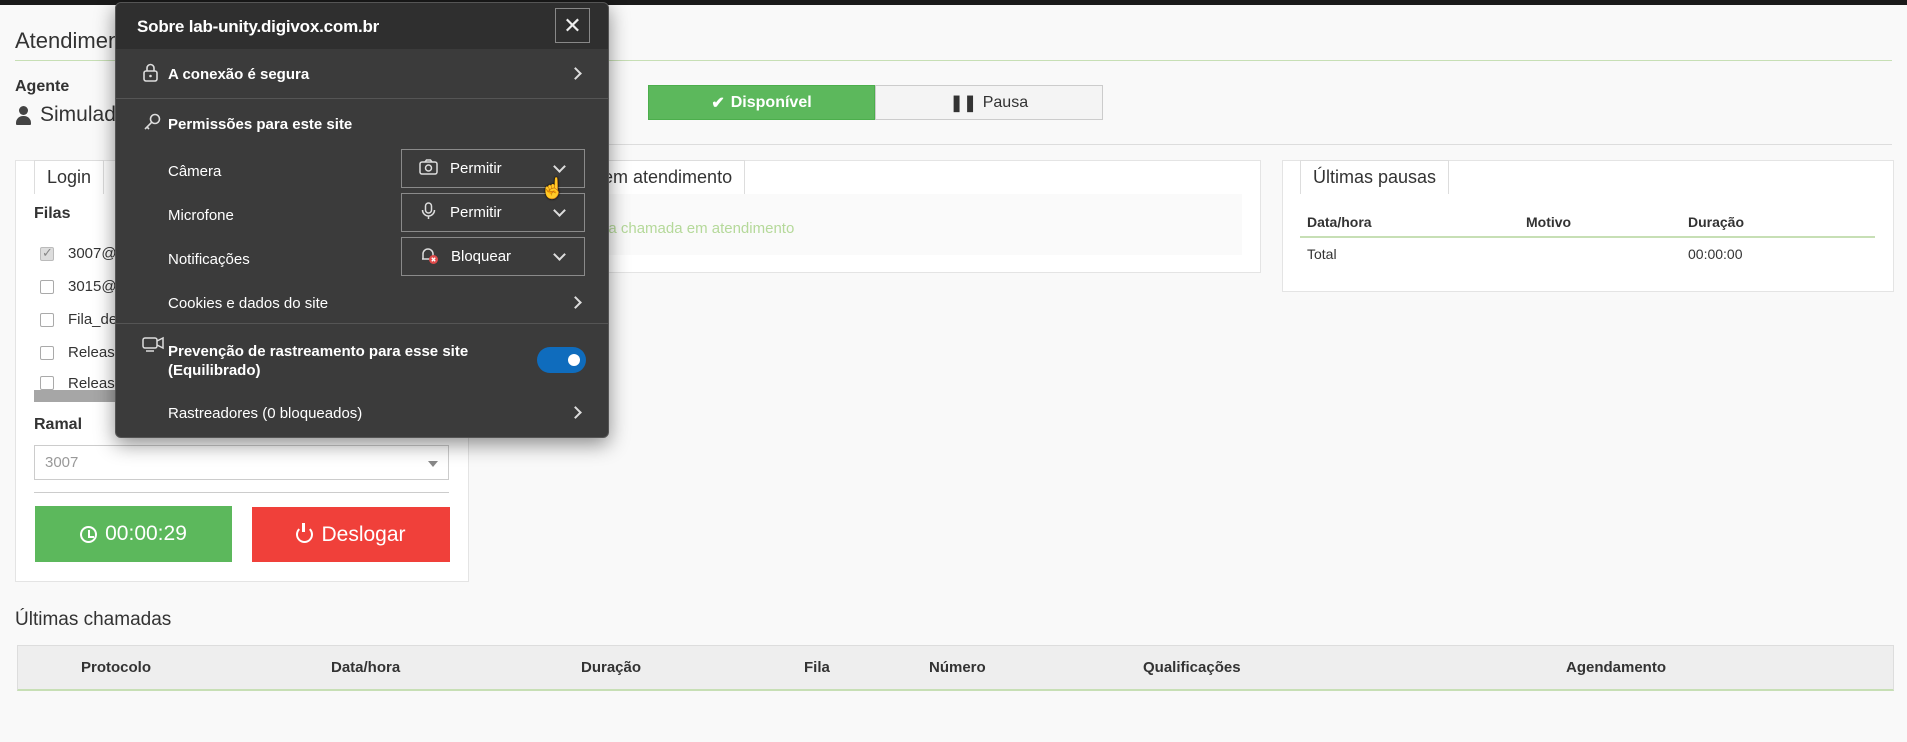  I want to click on agent-label: Agente, so click(42, 86).